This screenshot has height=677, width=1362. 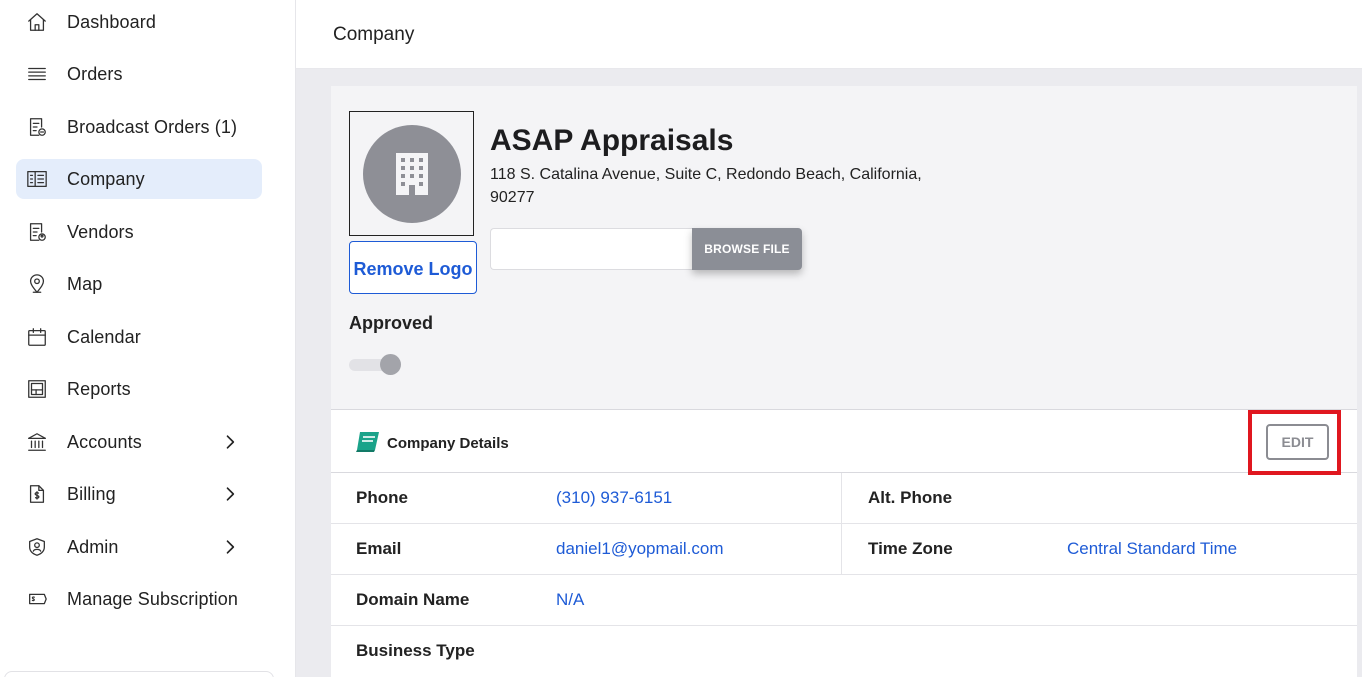 I want to click on sidebar-item-reports: Reports, so click(x=139, y=389).